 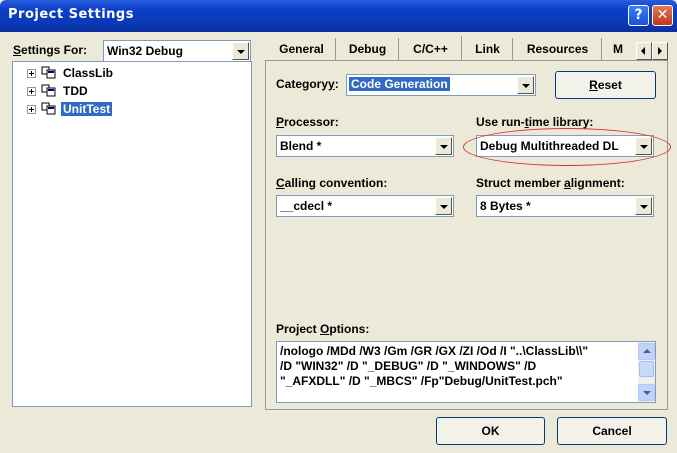 I want to click on scroll-down-icon, so click(x=646, y=392).